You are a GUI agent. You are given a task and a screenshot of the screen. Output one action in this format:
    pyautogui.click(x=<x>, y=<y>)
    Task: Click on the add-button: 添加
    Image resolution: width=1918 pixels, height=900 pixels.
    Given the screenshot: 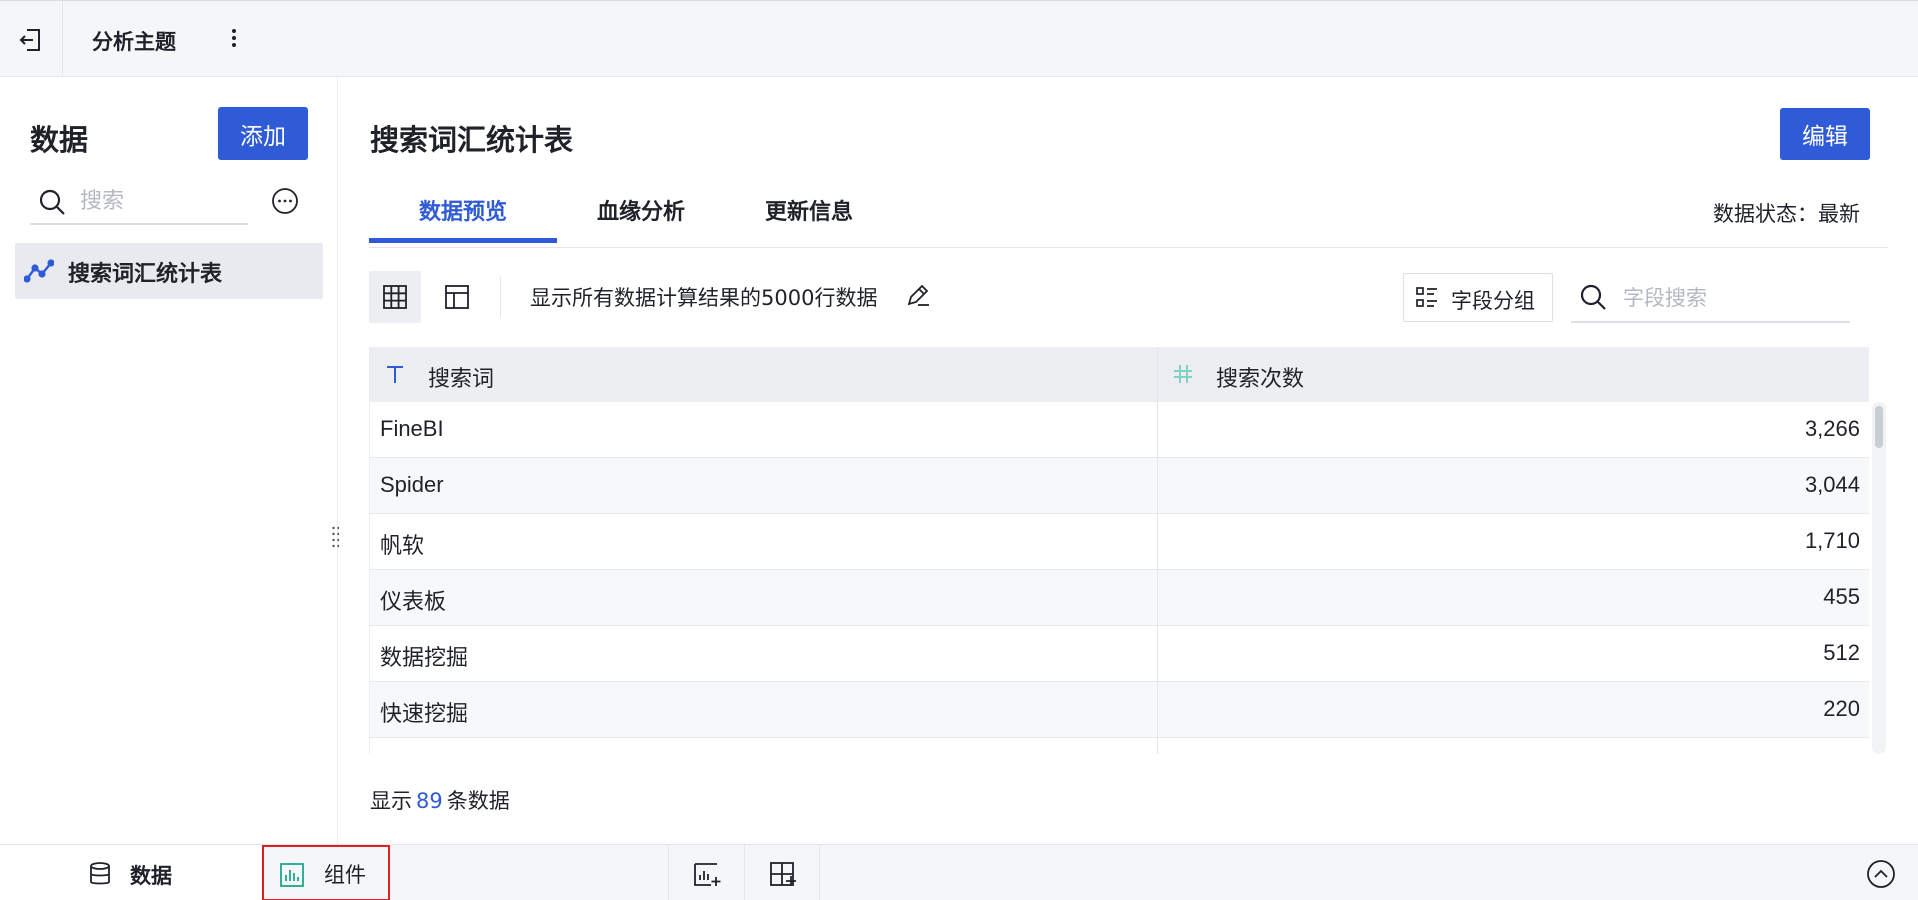 What is the action you would take?
    pyautogui.click(x=263, y=133)
    